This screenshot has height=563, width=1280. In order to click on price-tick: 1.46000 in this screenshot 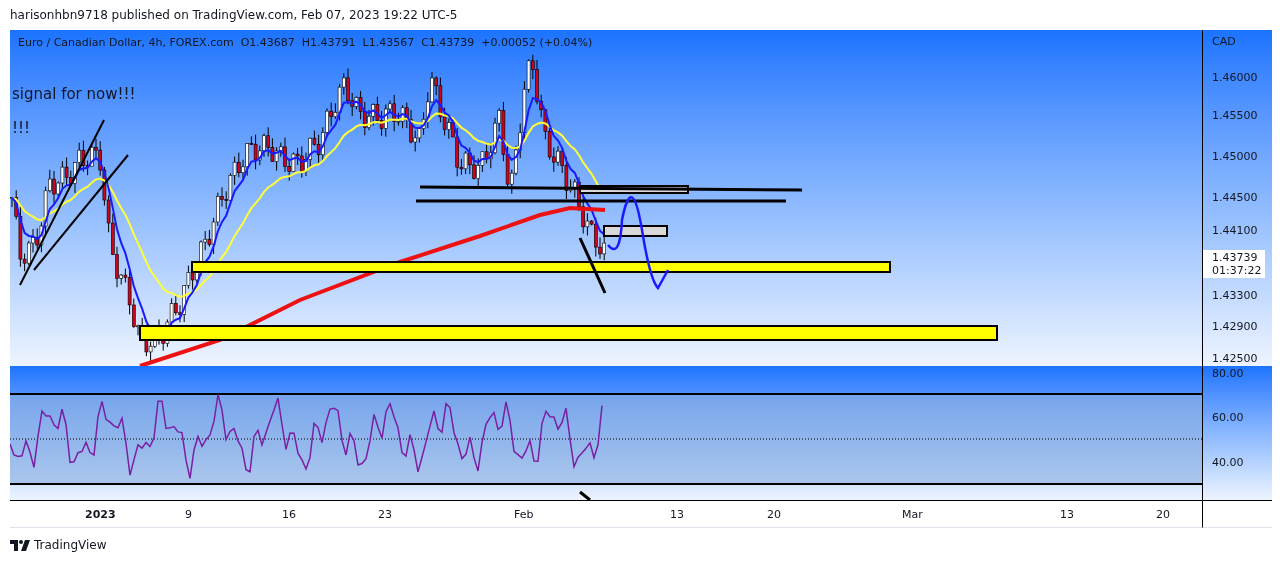, I will do `click(1235, 77)`.